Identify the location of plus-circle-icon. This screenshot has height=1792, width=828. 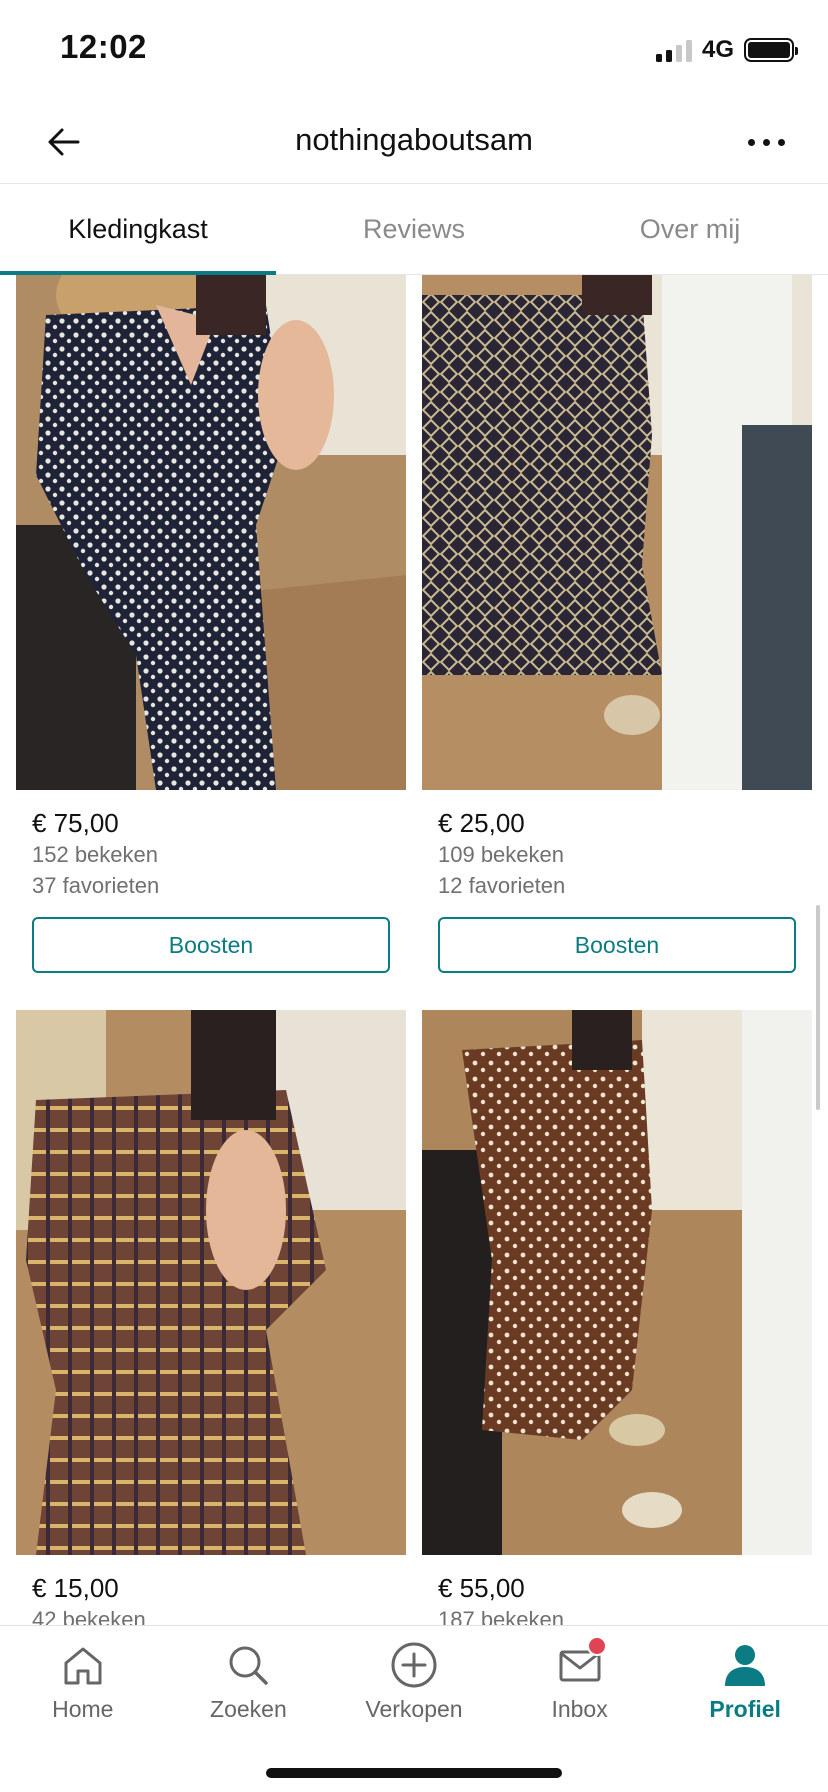
(414, 1665).